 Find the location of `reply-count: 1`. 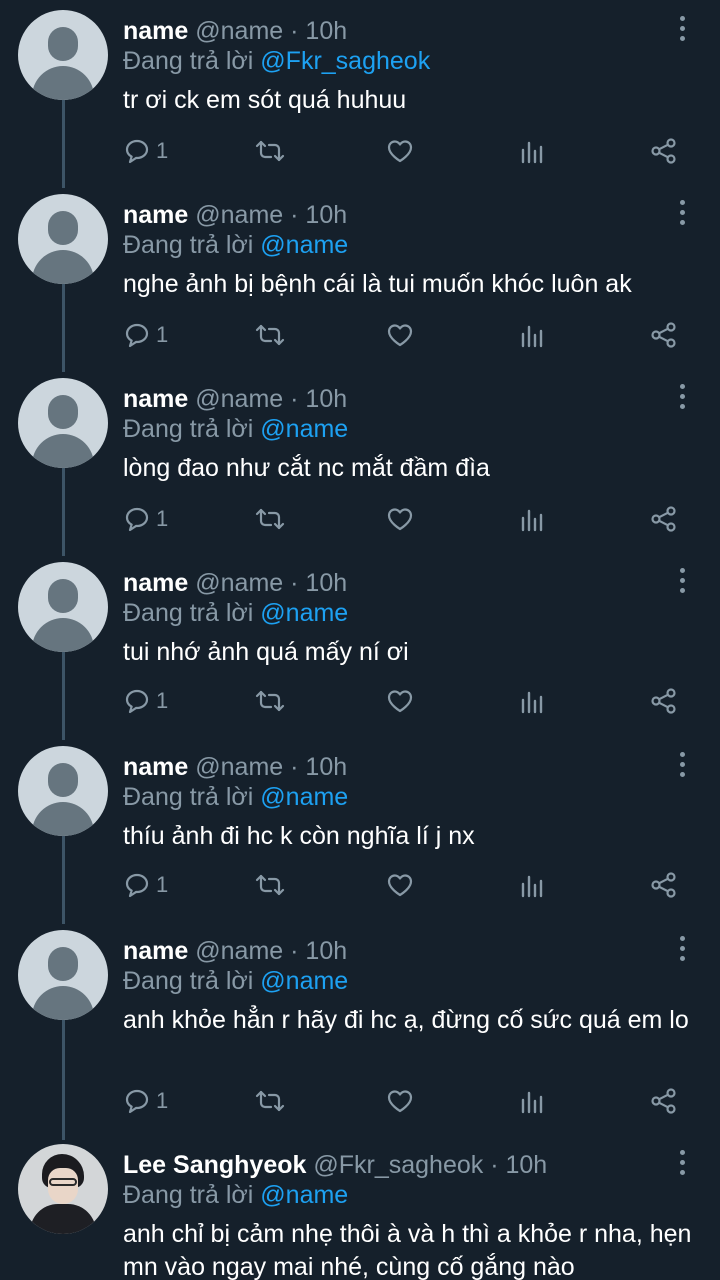

reply-count: 1 is located at coordinates (162, 518).